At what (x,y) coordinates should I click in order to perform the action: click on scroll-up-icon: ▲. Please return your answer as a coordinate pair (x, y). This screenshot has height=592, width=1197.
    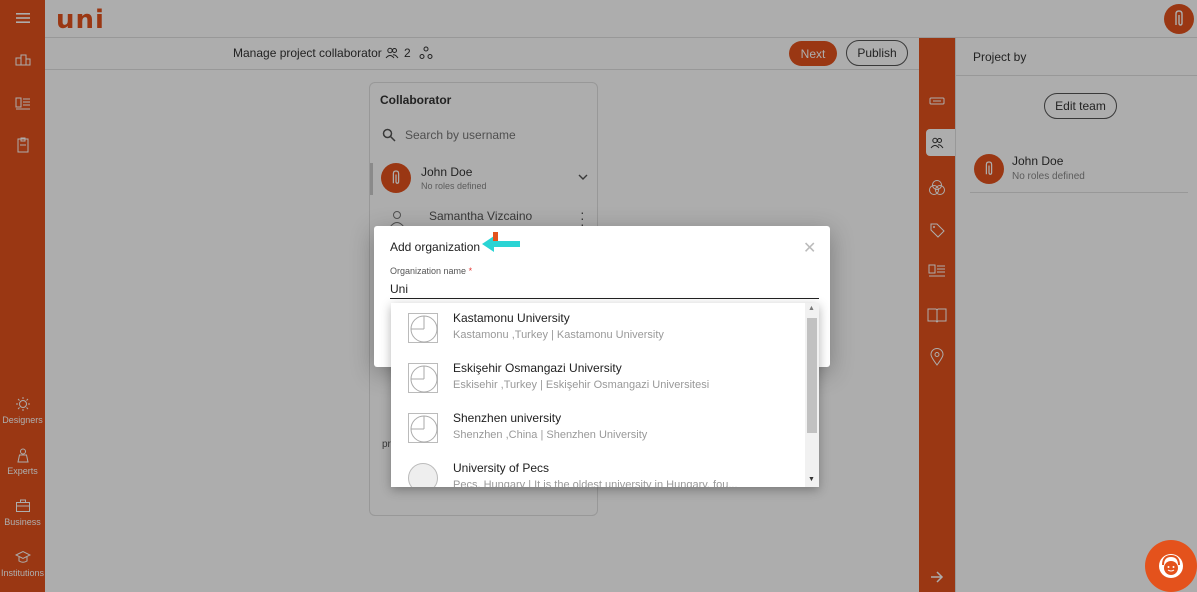
    Looking at the image, I should click on (811, 308).